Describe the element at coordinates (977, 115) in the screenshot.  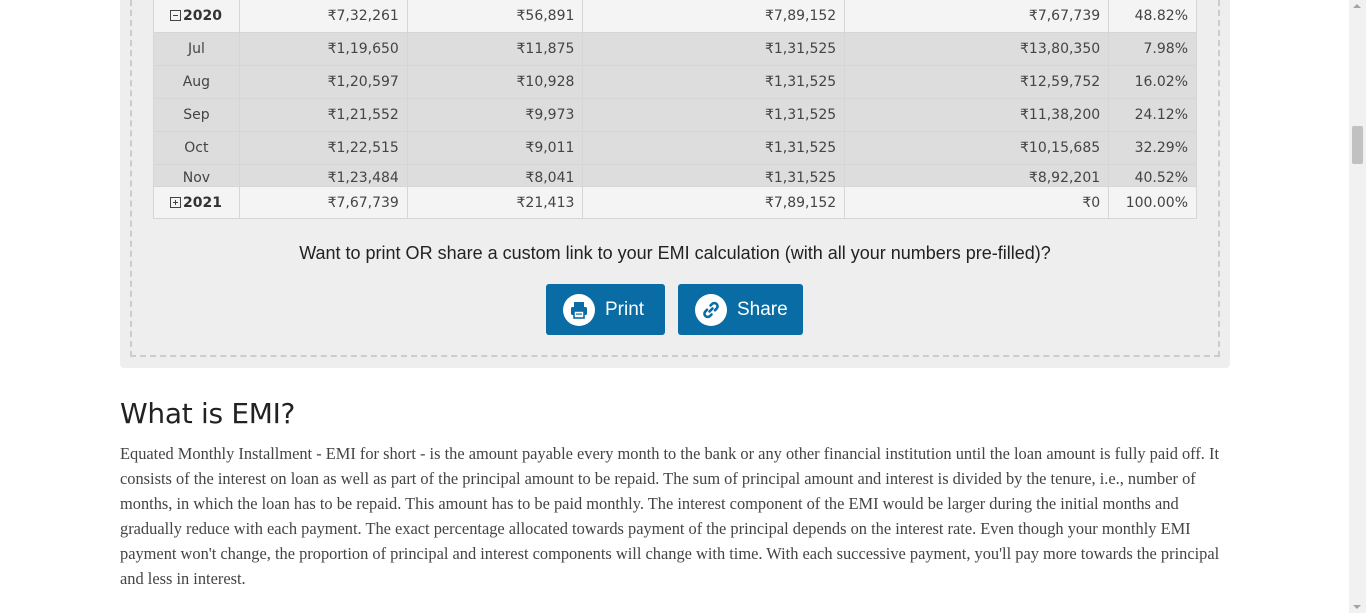
I see `balance-cell: ₹11,38,200` at that location.